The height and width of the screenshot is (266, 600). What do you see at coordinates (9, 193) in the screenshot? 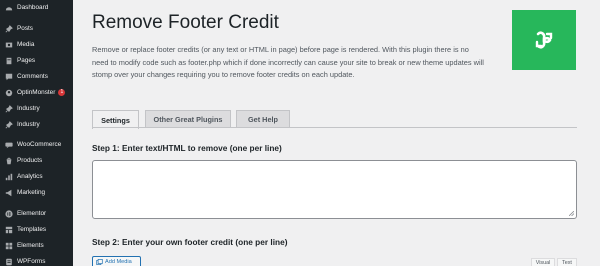
I see `marketing-icon` at bounding box center [9, 193].